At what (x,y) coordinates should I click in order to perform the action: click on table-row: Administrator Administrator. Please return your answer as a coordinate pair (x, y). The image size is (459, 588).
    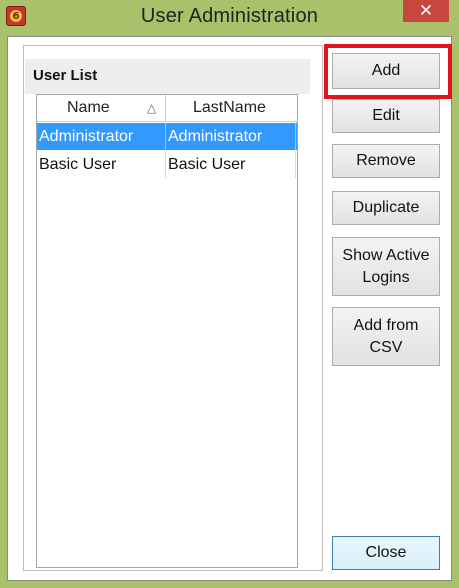
    Looking at the image, I should click on (167, 136).